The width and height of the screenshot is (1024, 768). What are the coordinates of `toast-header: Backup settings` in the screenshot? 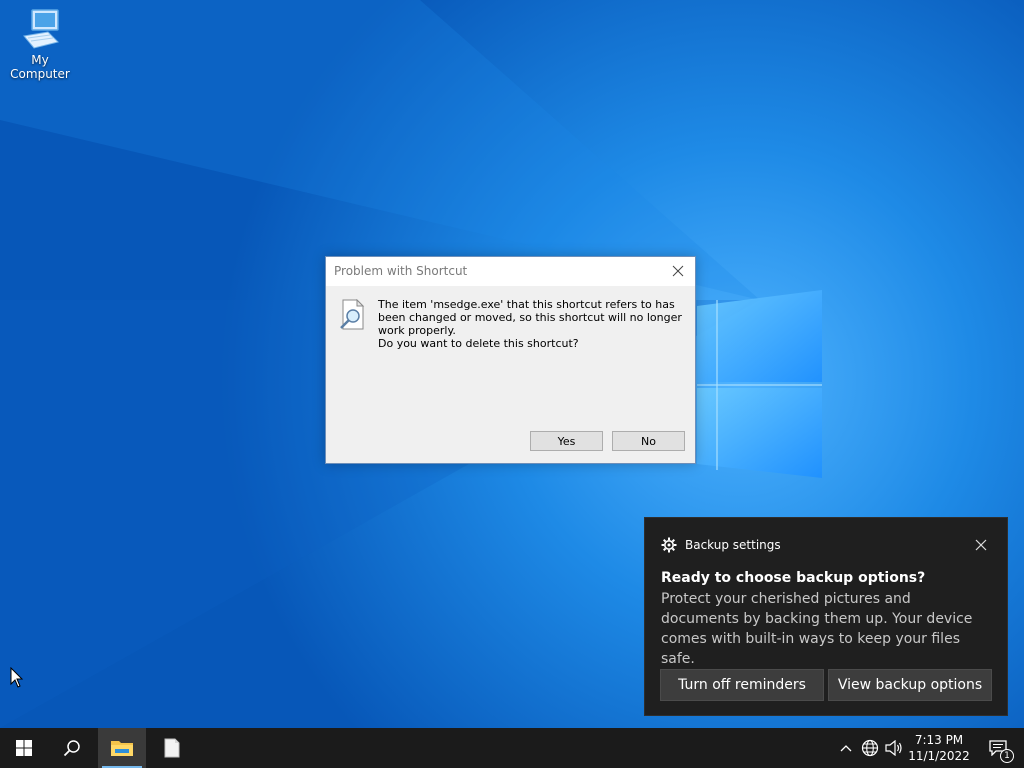 It's located at (721, 545).